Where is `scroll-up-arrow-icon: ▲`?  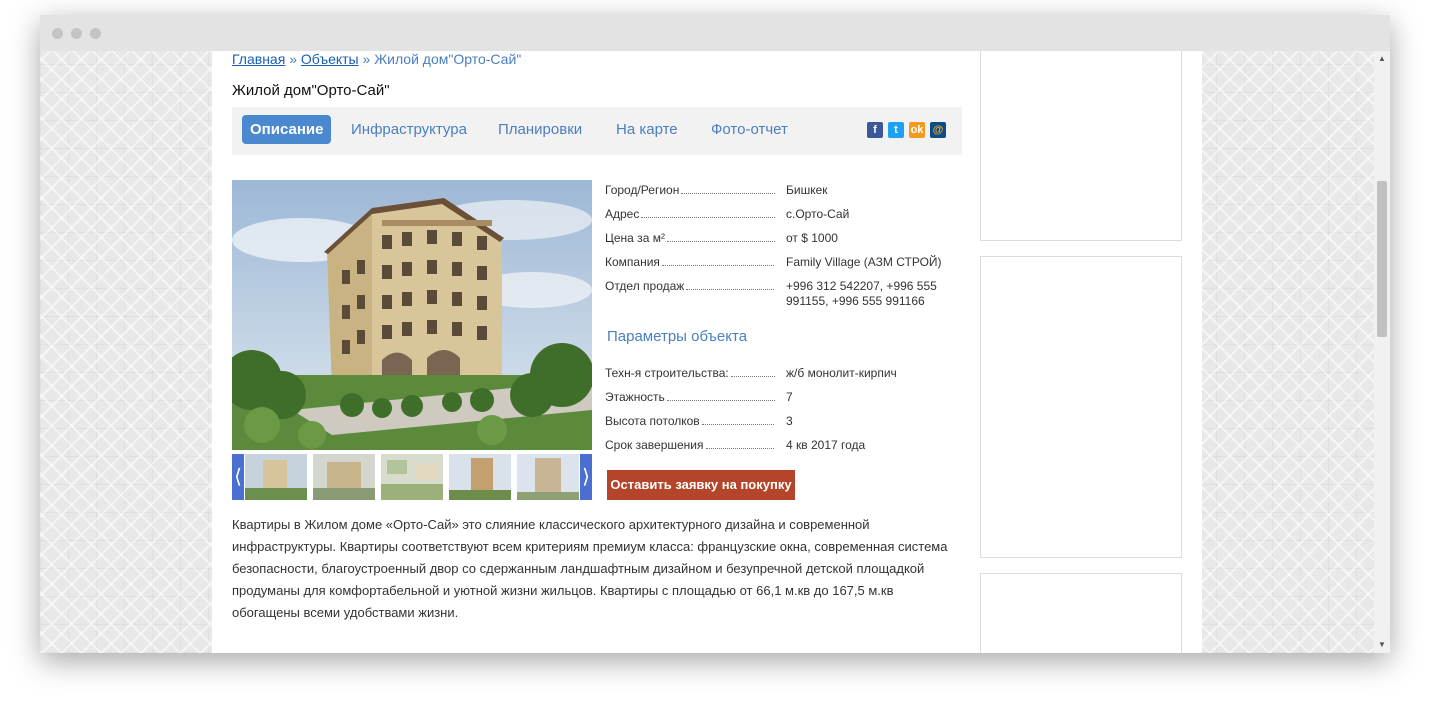 scroll-up-arrow-icon: ▲ is located at coordinates (1382, 59).